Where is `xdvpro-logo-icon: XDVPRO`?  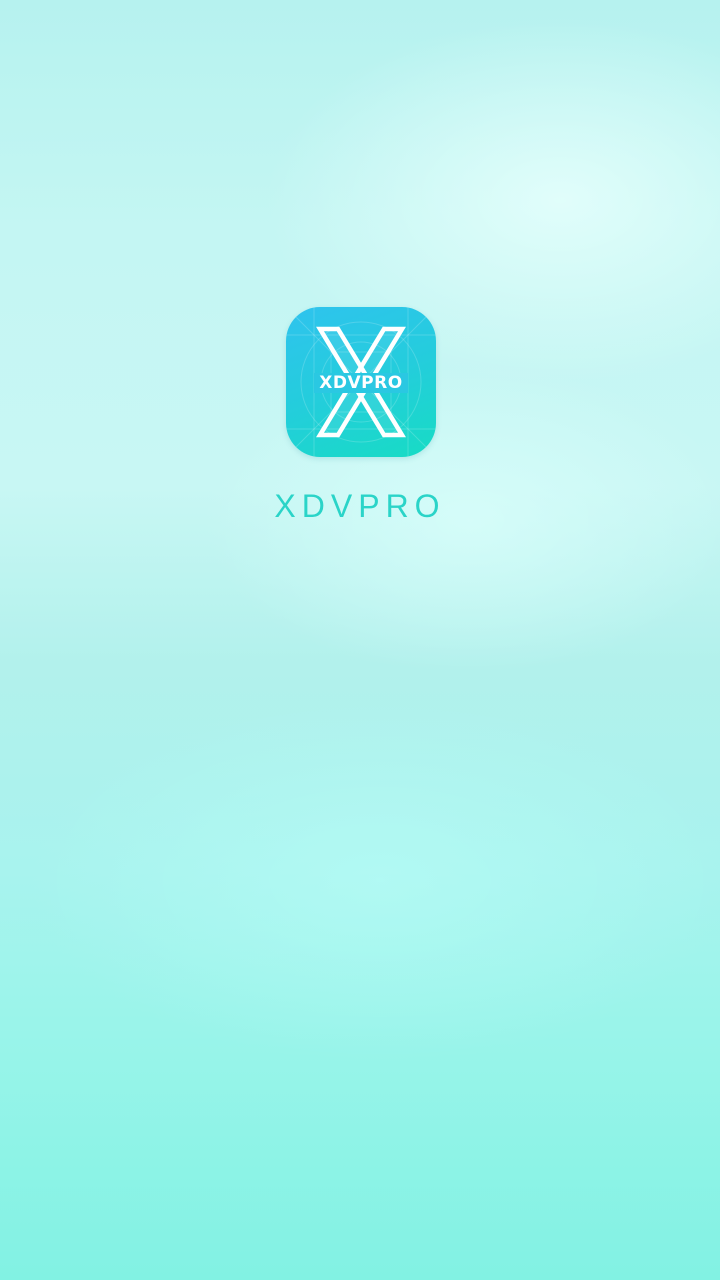
xdvpro-logo-icon: XDVPRO is located at coordinates (361, 382).